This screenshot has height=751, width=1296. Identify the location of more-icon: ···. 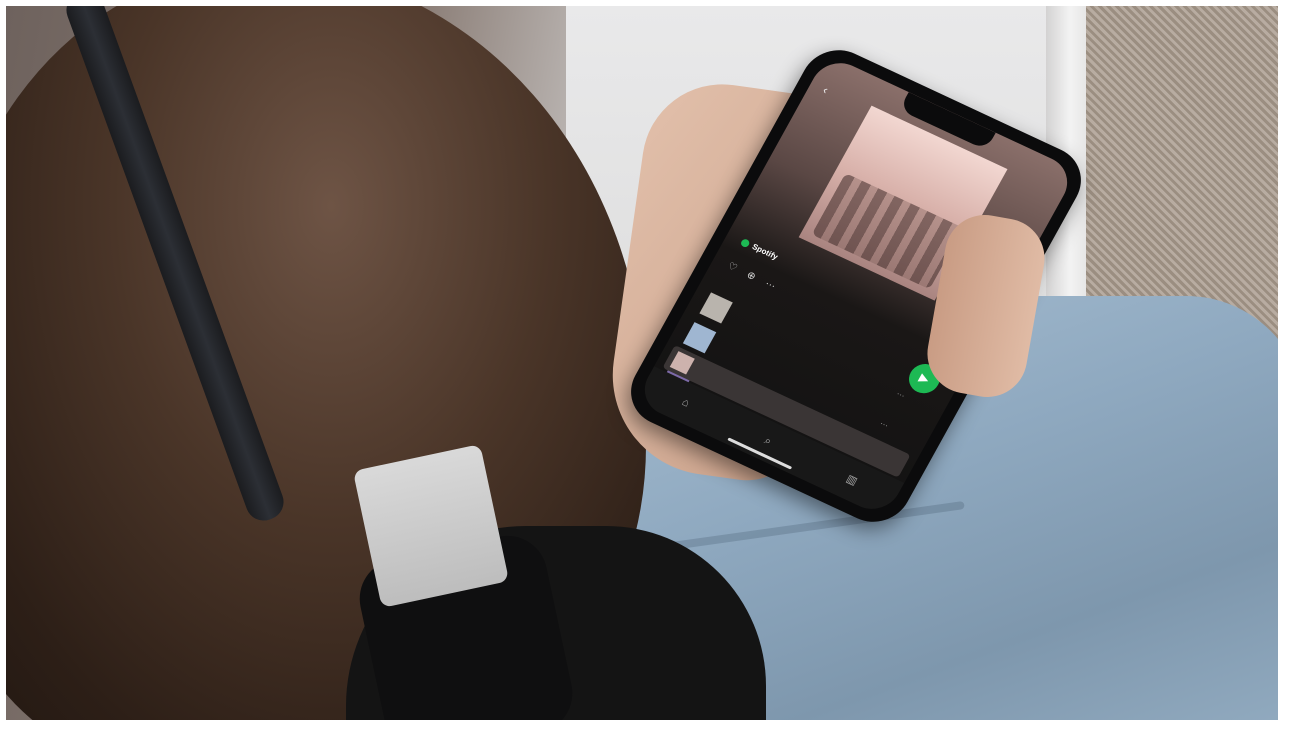
(770, 285).